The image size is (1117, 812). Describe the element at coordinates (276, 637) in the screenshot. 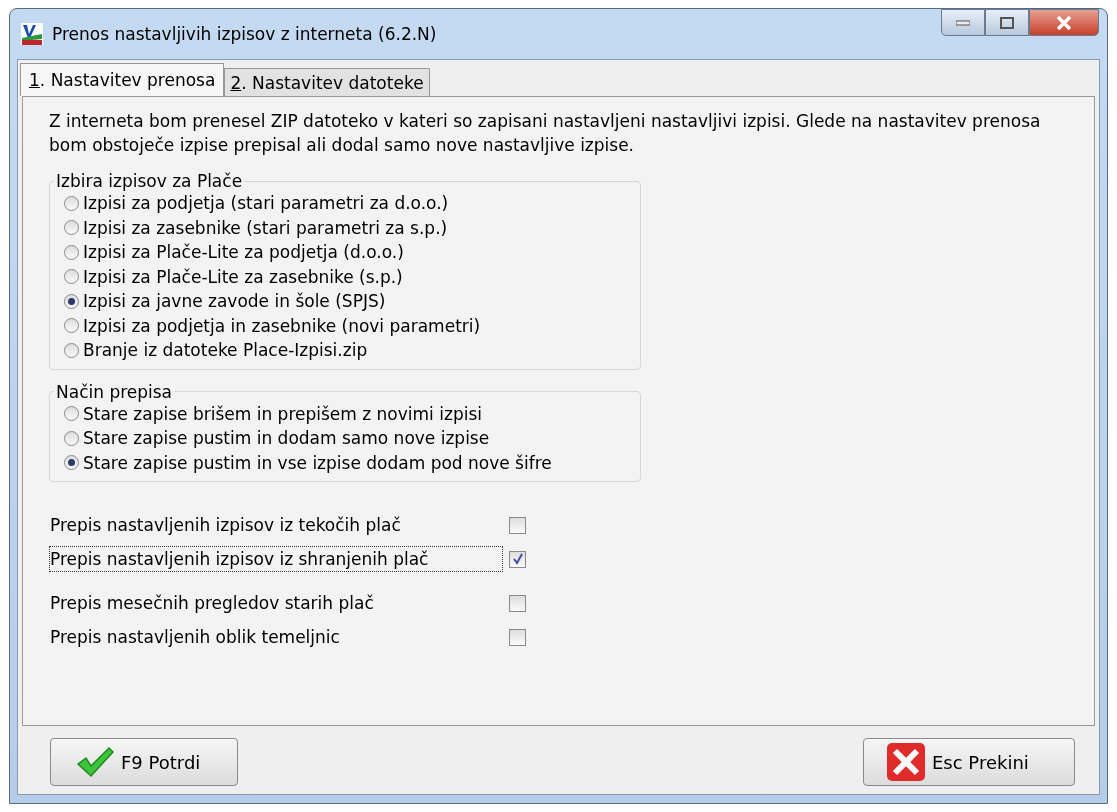

I see `checkbox-label: Prepis nastavljenih oblik temeljnic` at that location.